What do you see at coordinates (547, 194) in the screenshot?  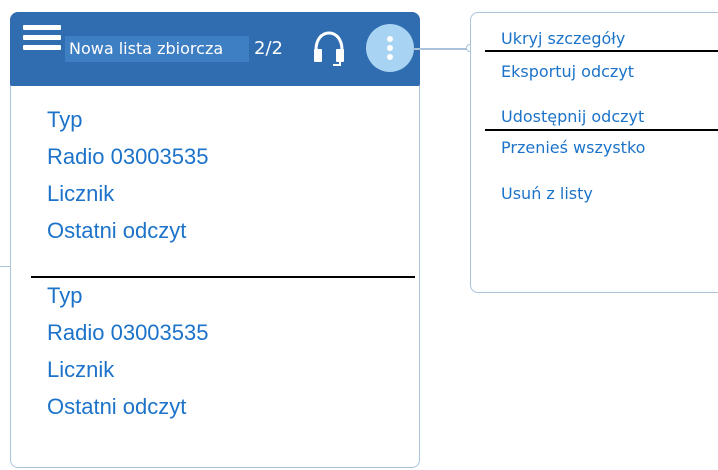 I see `menu-item-remove-from-list: Usuń z listy` at bounding box center [547, 194].